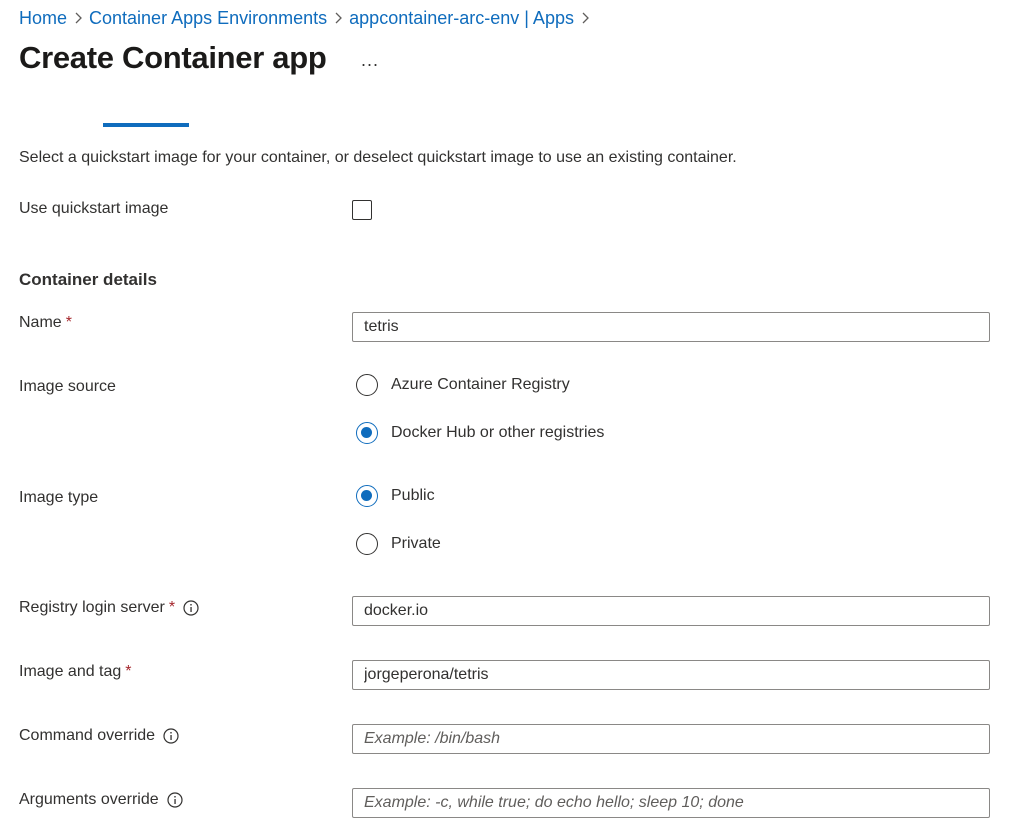 The image size is (1024, 839). What do you see at coordinates (173, 57) in the screenshot?
I see `page-title: Create Container app` at bounding box center [173, 57].